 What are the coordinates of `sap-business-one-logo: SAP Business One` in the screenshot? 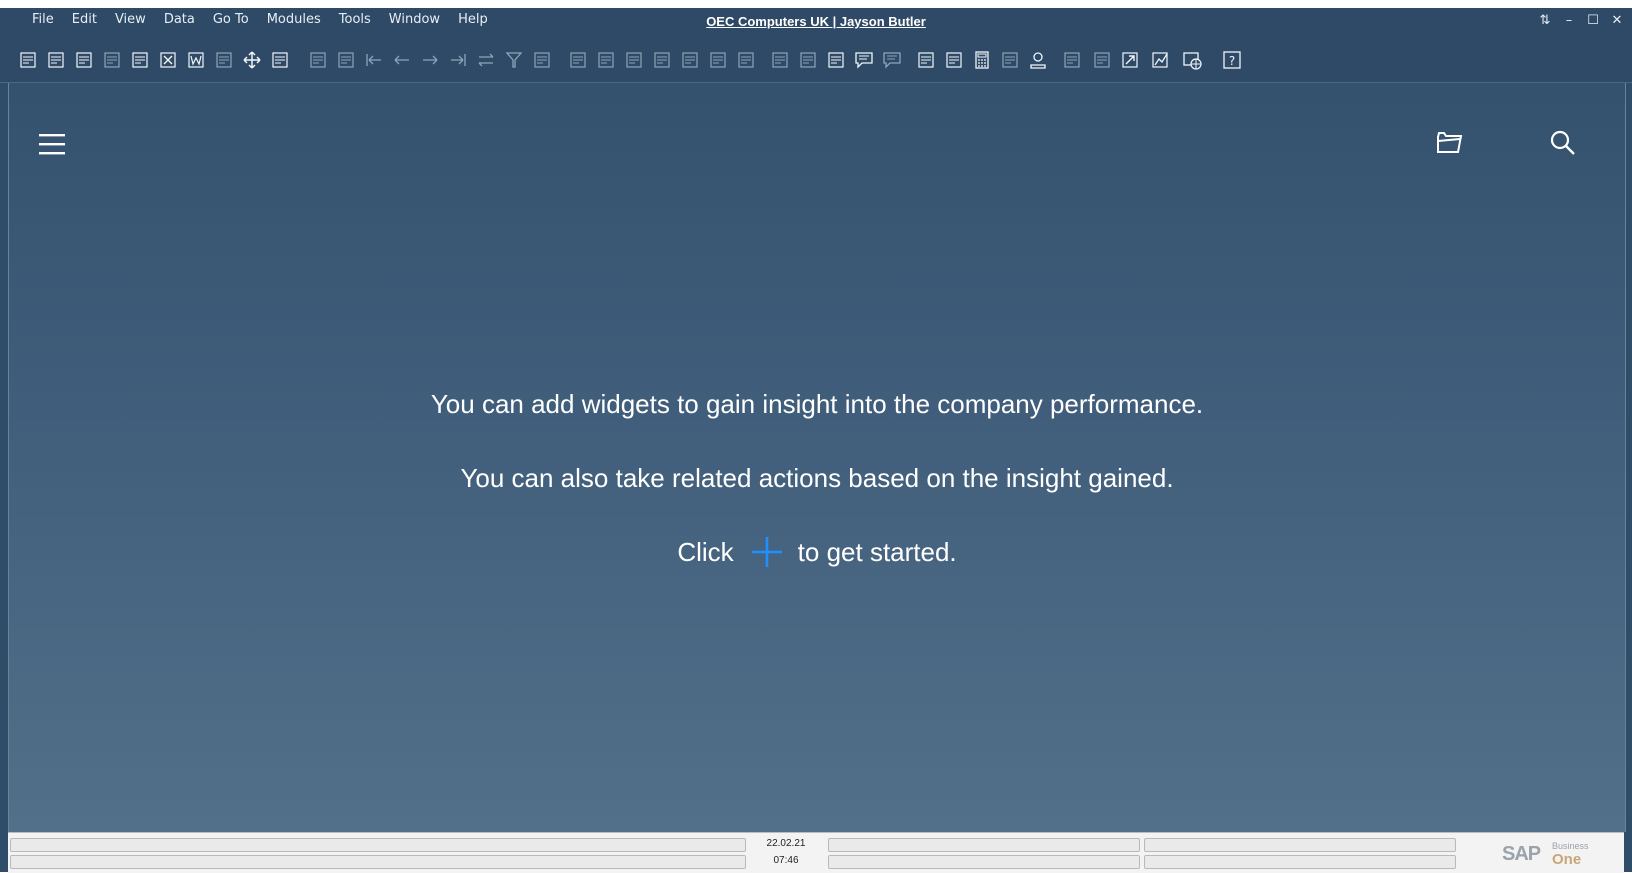 It's located at (1557, 854).